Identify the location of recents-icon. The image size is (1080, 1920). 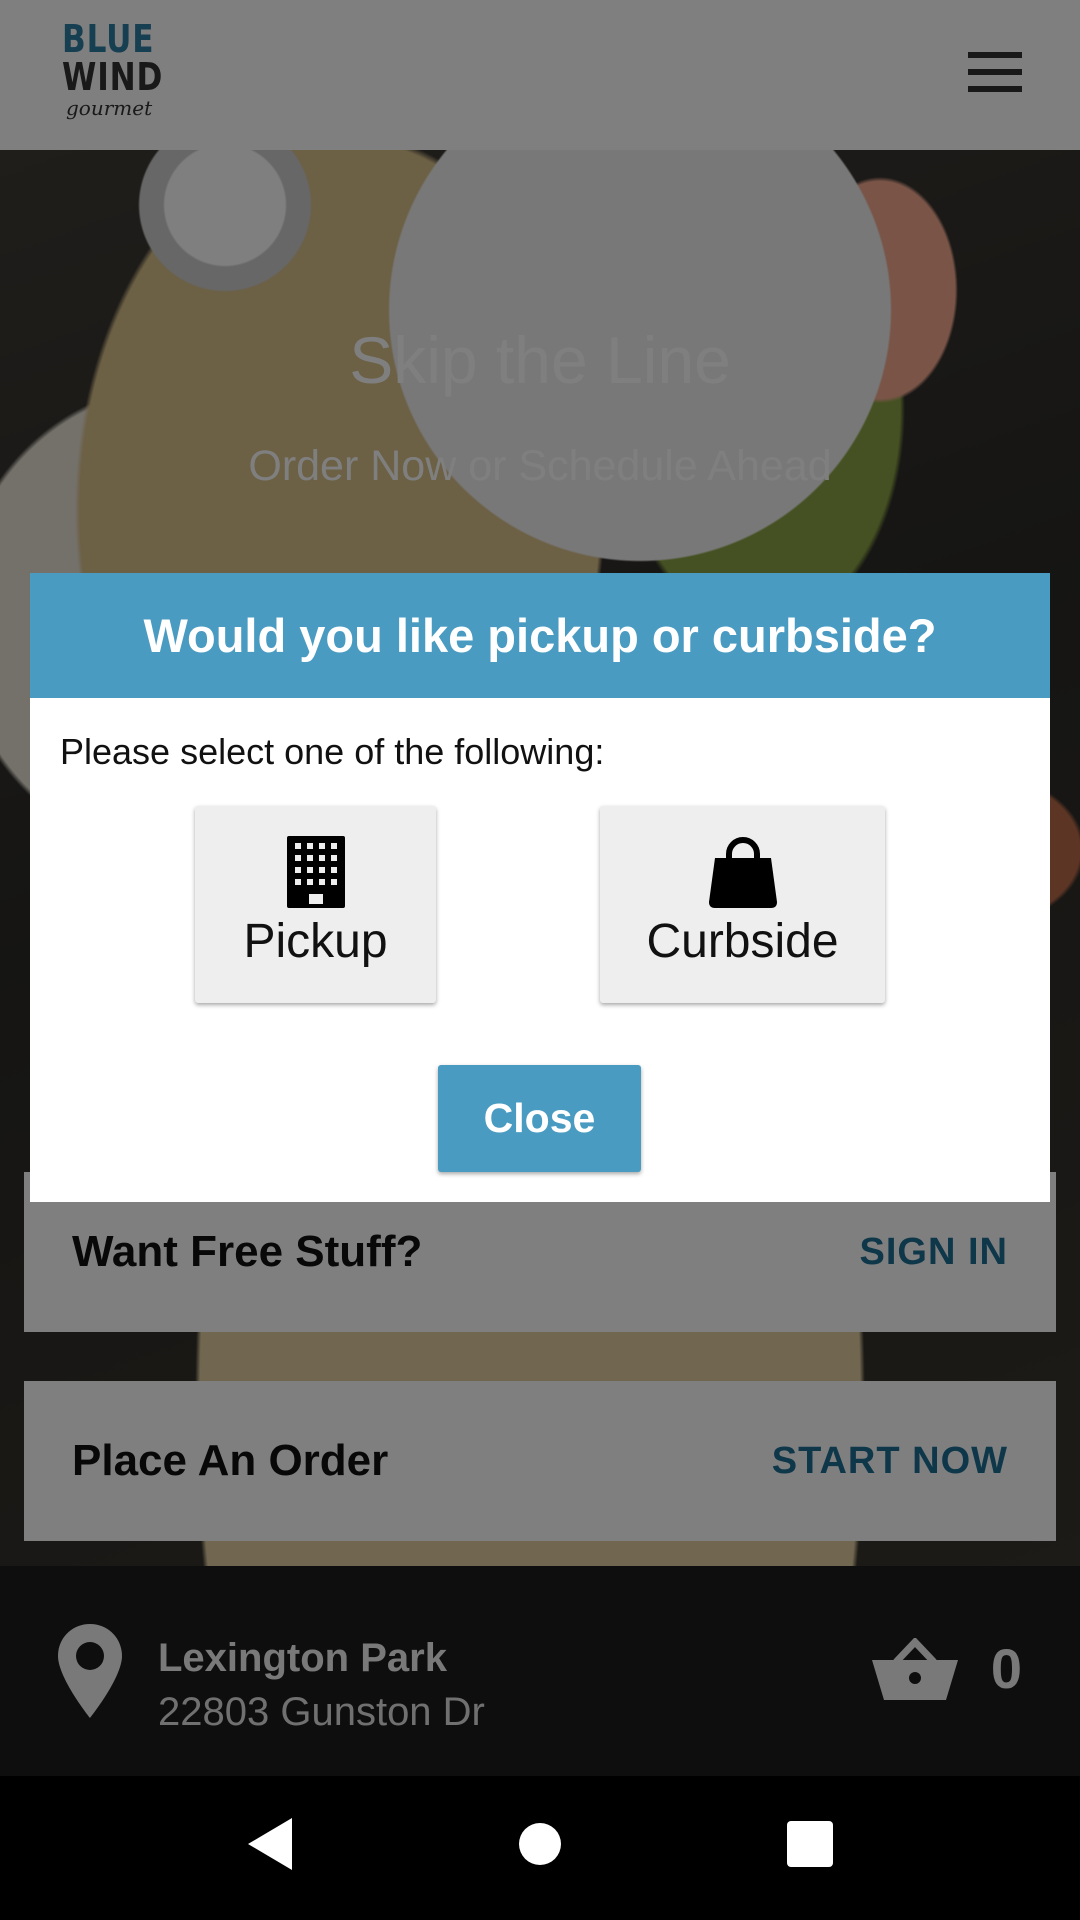
(810, 1844).